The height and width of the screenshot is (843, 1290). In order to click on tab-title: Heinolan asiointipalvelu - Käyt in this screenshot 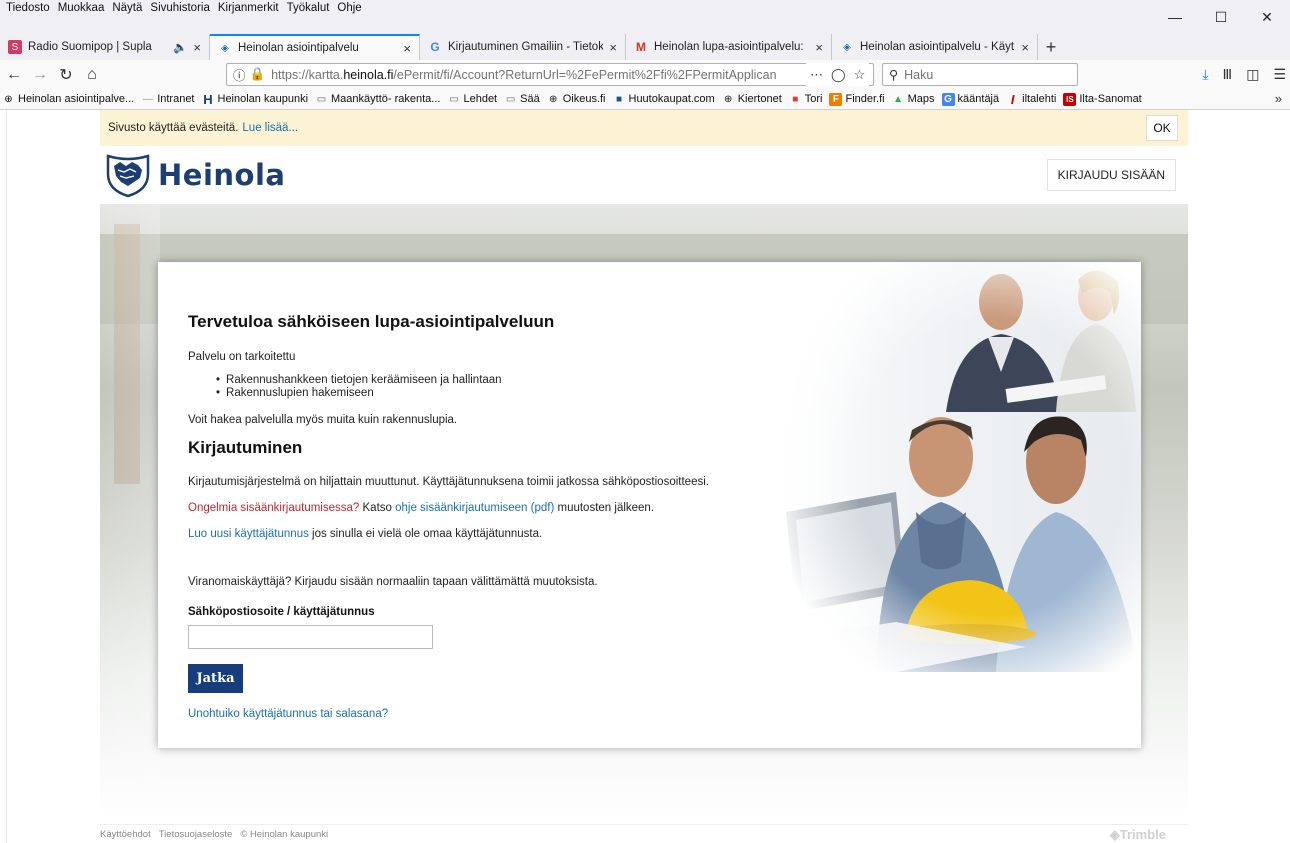, I will do `click(937, 47)`.